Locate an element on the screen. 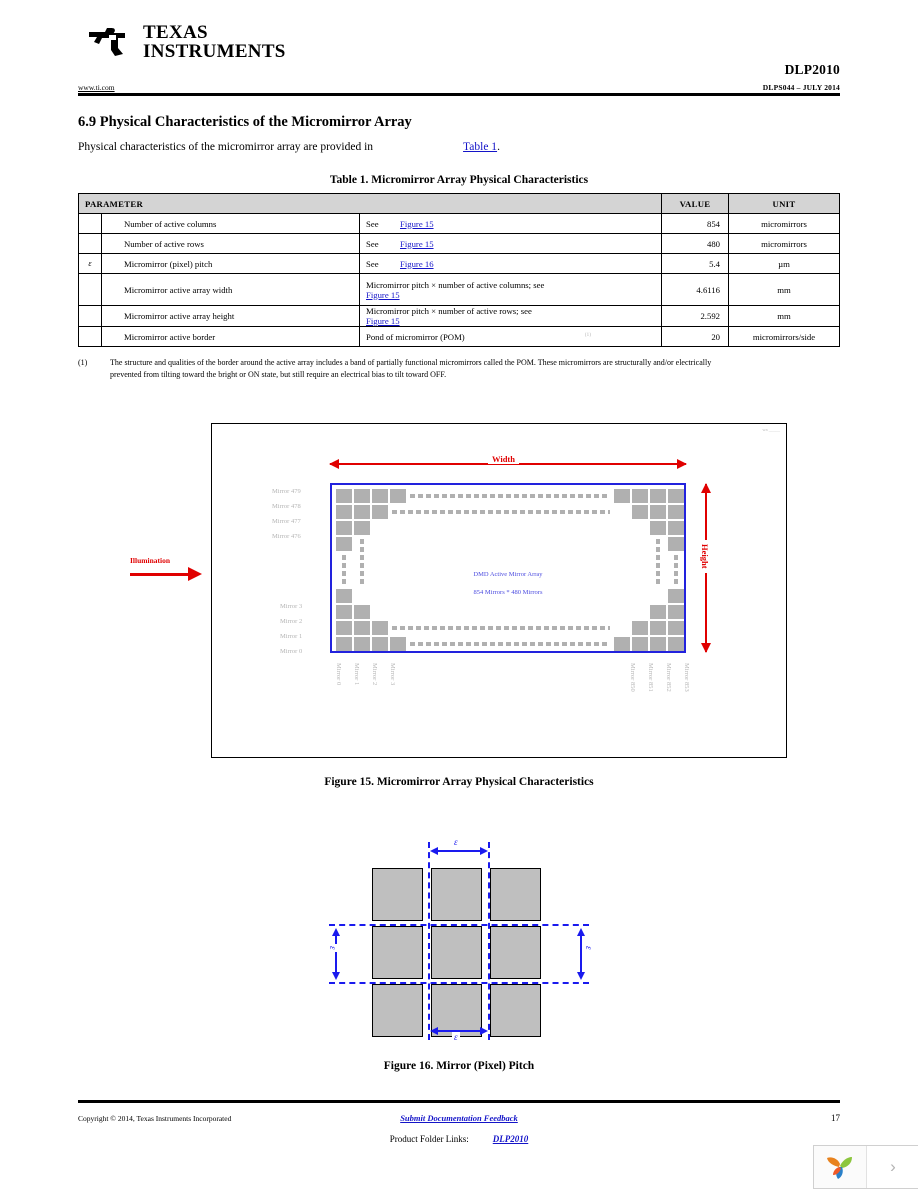 This screenshot has height=1189, width=918. mirror-label-left: Mirror 477 is located at coordinates (286, 521).